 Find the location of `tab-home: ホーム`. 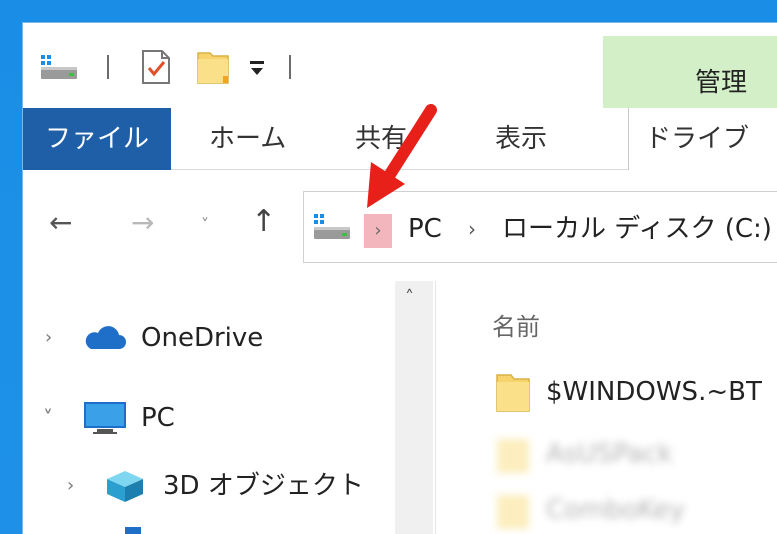

tab-home: ホーム is located at coordinates (247, 139).